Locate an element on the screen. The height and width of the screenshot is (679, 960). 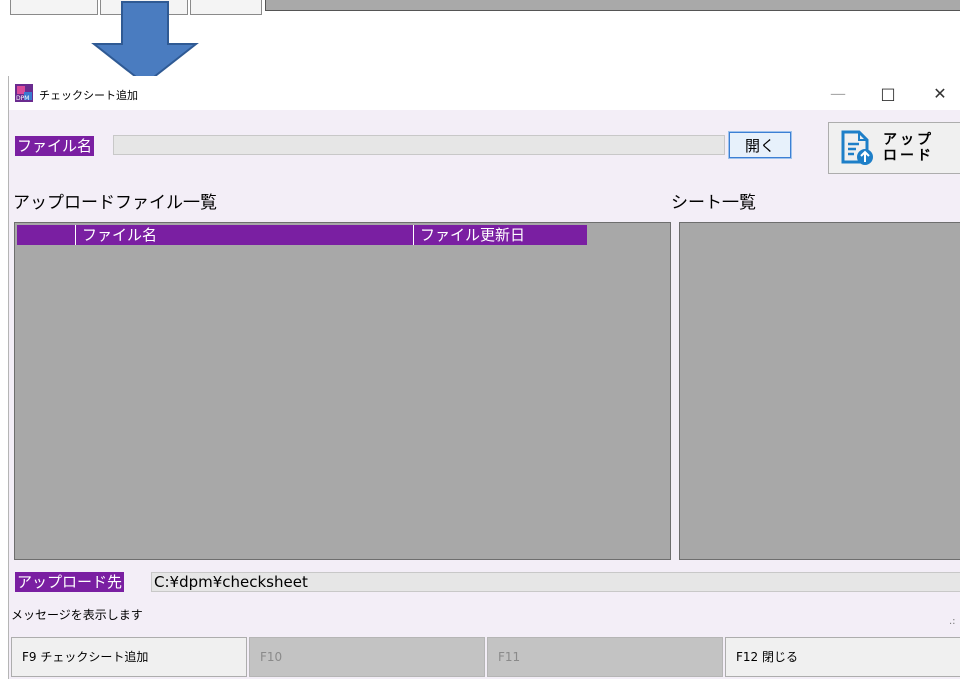
f12-close-button: F12 閉じる is located at coordinates (842, 657).